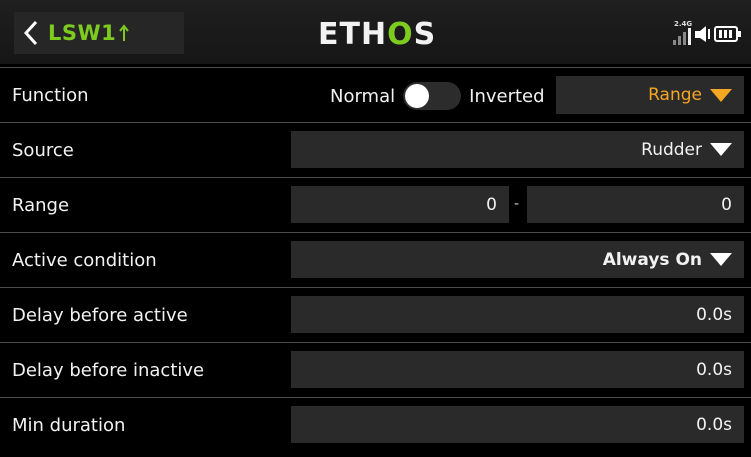 This screenshot has height=457, width=751. I want to click on source-dropdown: Rudder, so click(517, 149).